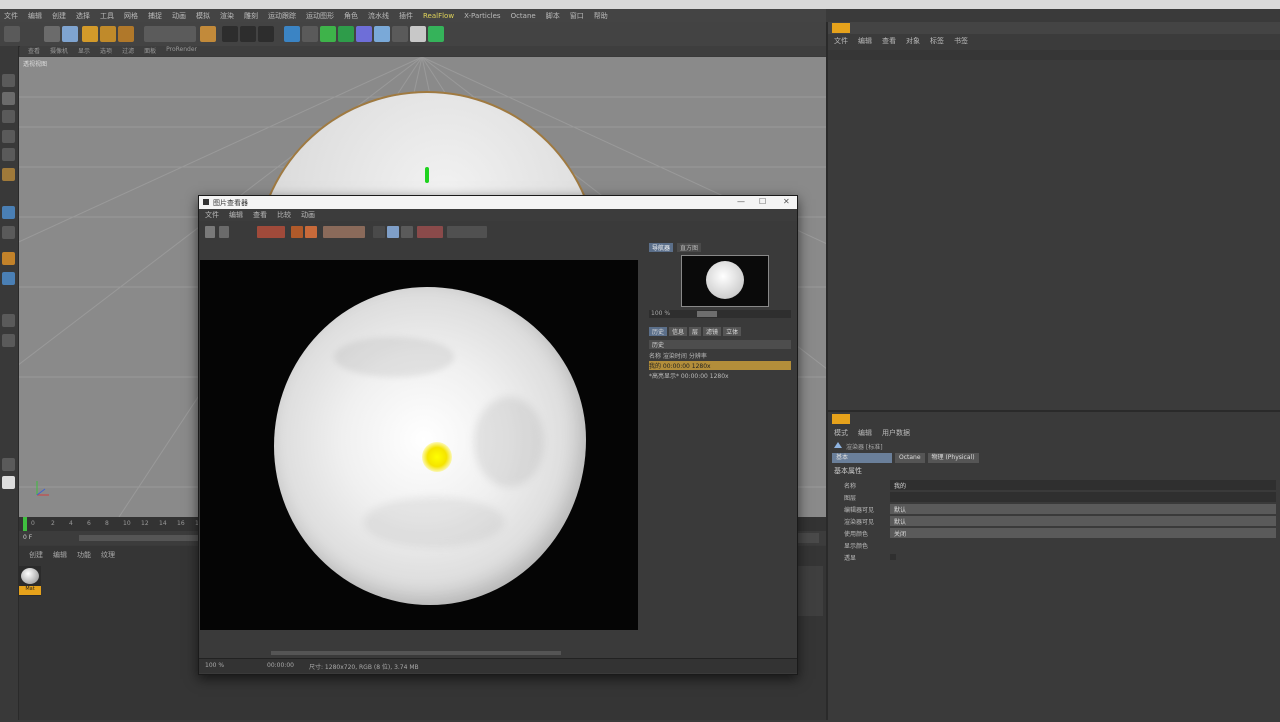  I want to click on attribute-menu-item: 模式, so click(841, 433).